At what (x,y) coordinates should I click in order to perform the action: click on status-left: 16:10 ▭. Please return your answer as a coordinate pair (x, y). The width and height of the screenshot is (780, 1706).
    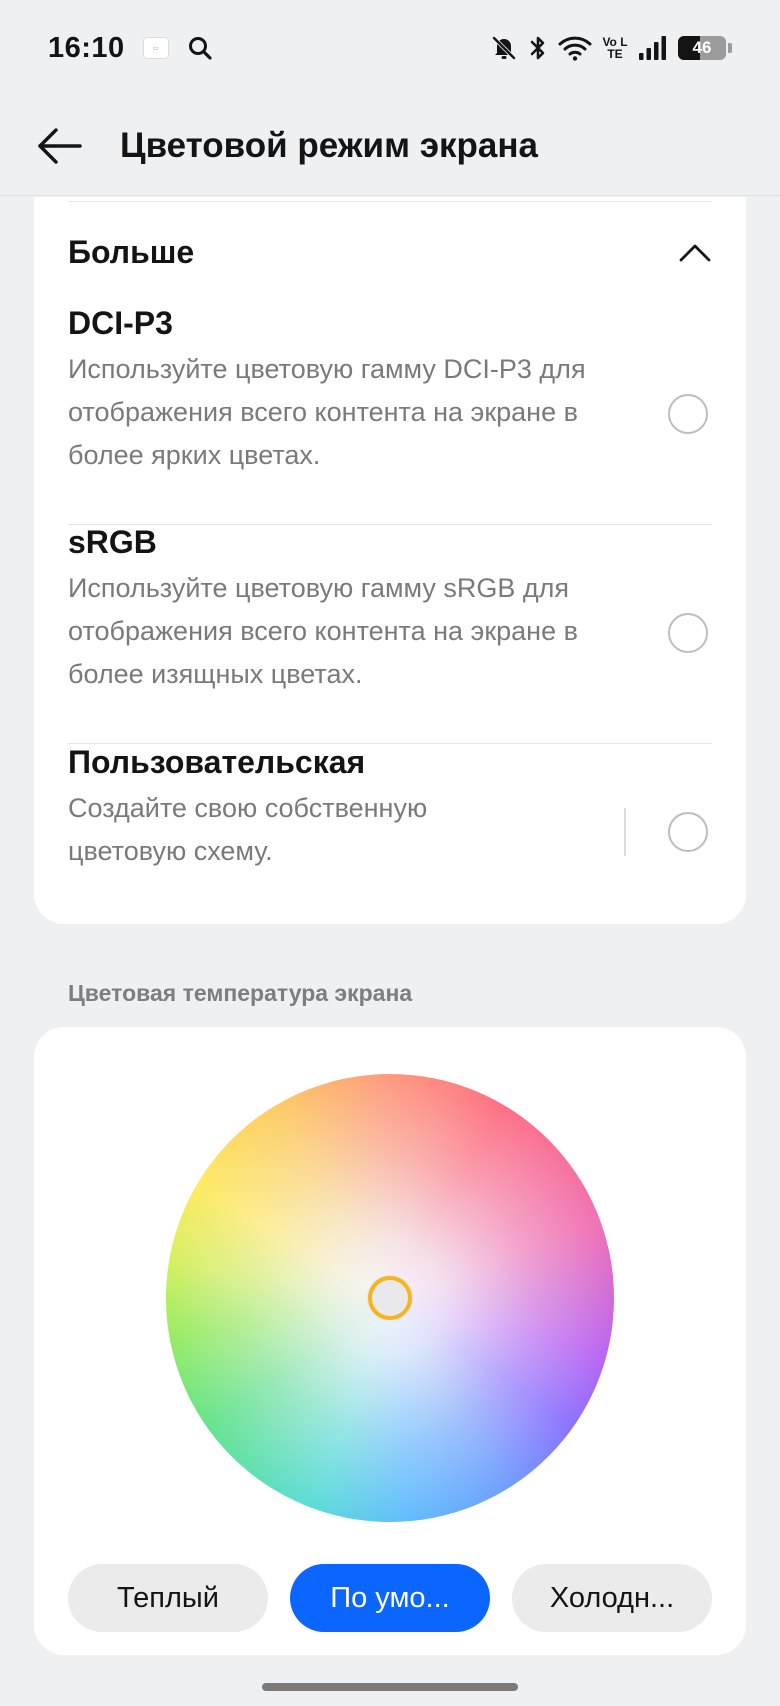
    Looking at the image, I should click on (130, 48).